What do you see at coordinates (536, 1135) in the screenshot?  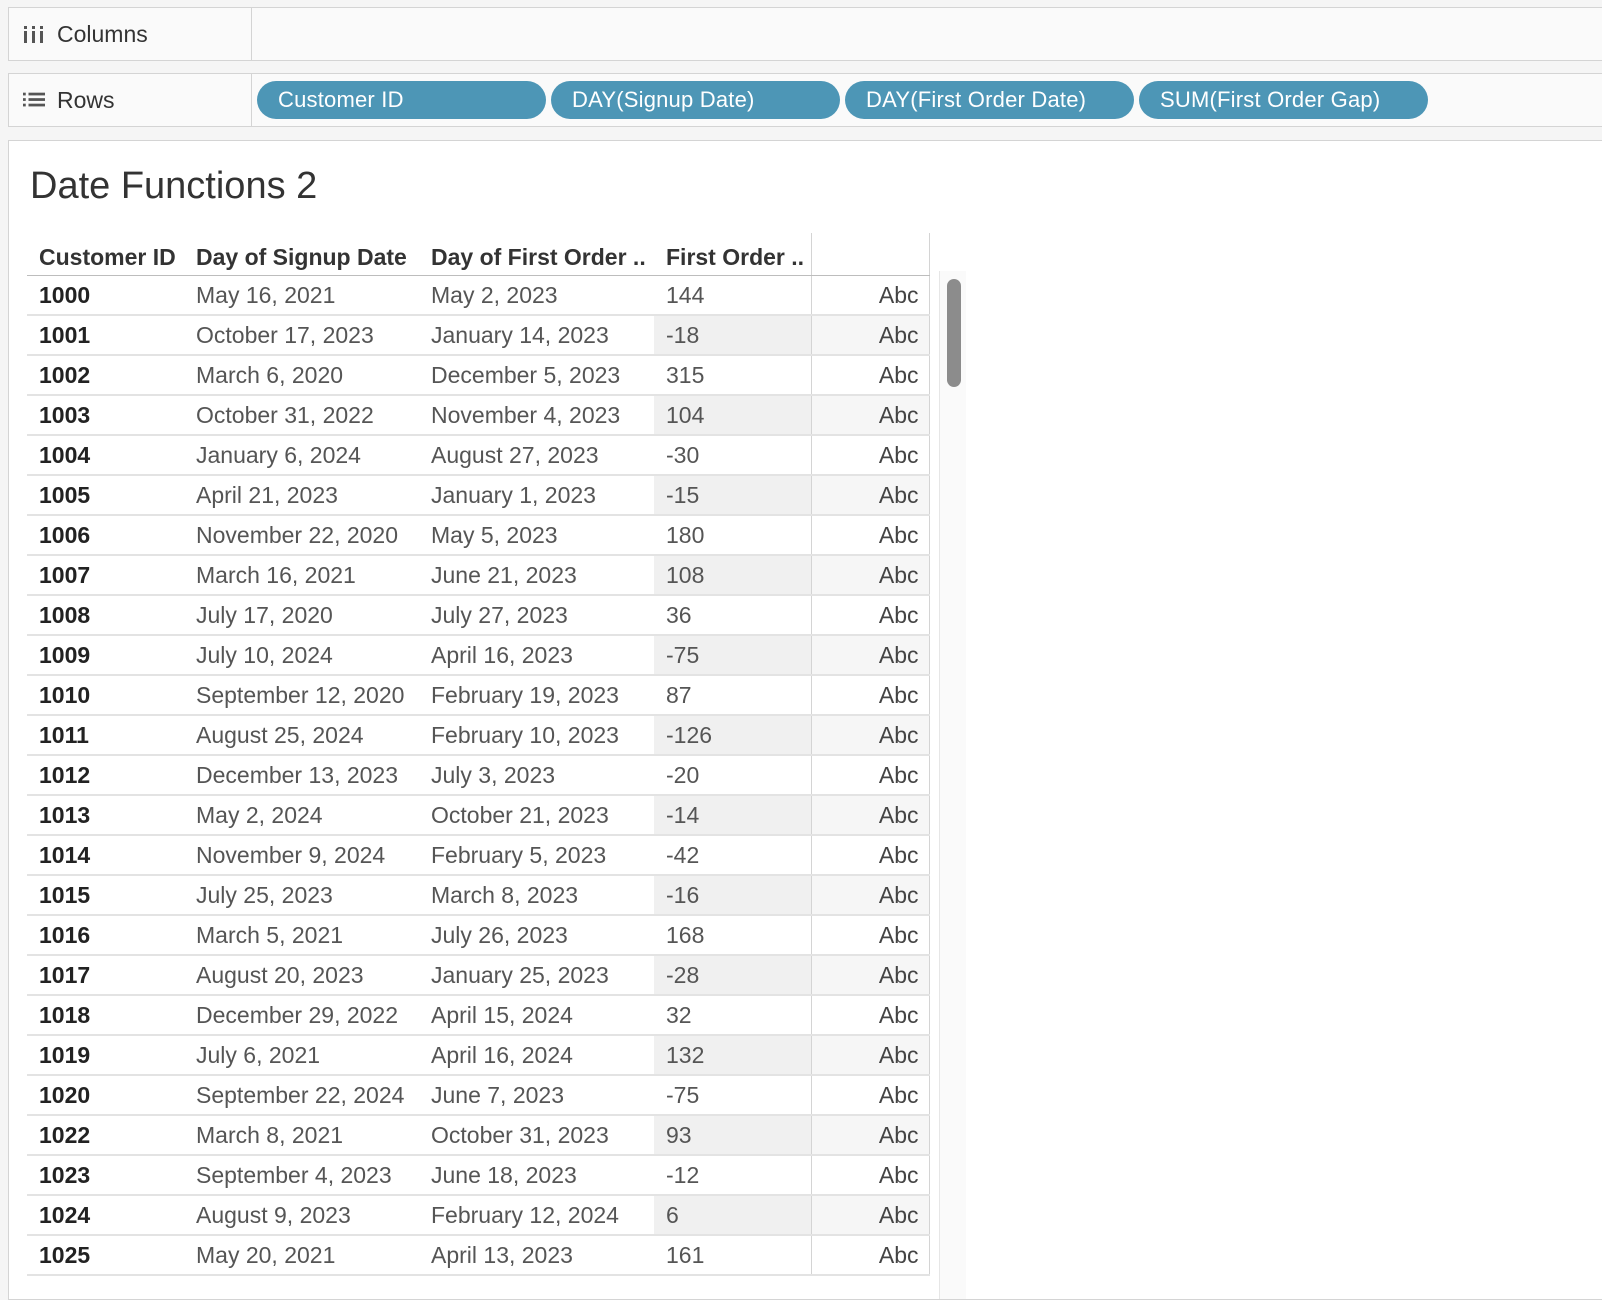 I see `cell-first-order-date: October 31, 2023` at bounding box center [536, 1135].